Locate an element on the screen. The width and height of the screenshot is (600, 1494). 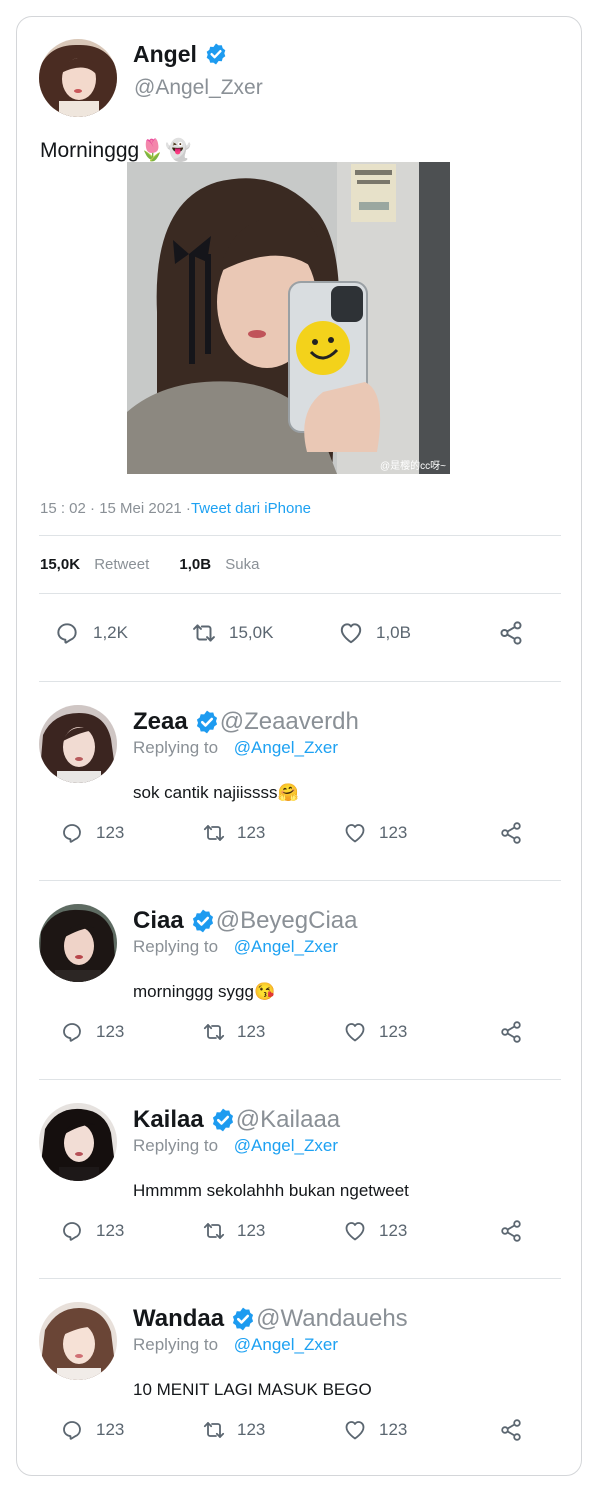
like-stat-label: Suka is located at coordinates (242, 564).